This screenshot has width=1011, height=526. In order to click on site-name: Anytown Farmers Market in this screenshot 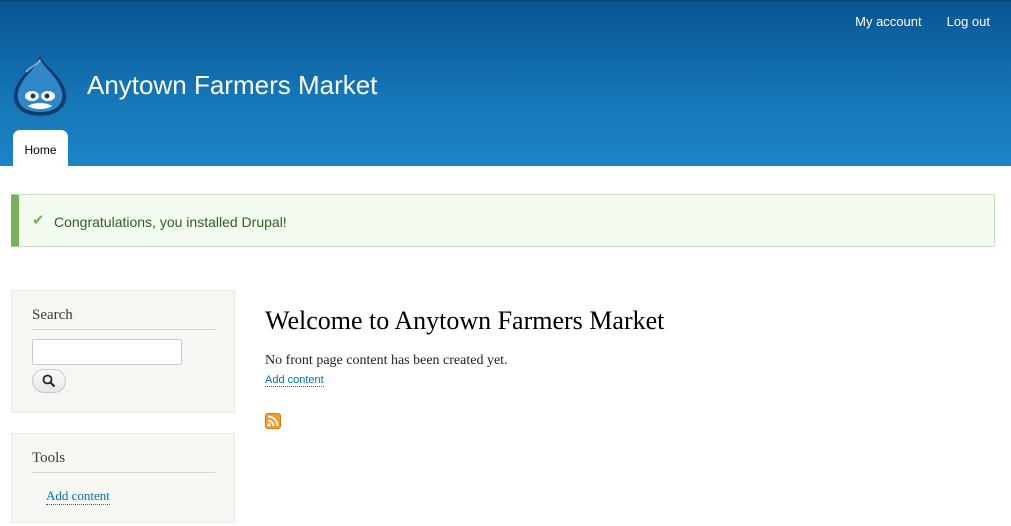, I will do `click(232, 85)`.